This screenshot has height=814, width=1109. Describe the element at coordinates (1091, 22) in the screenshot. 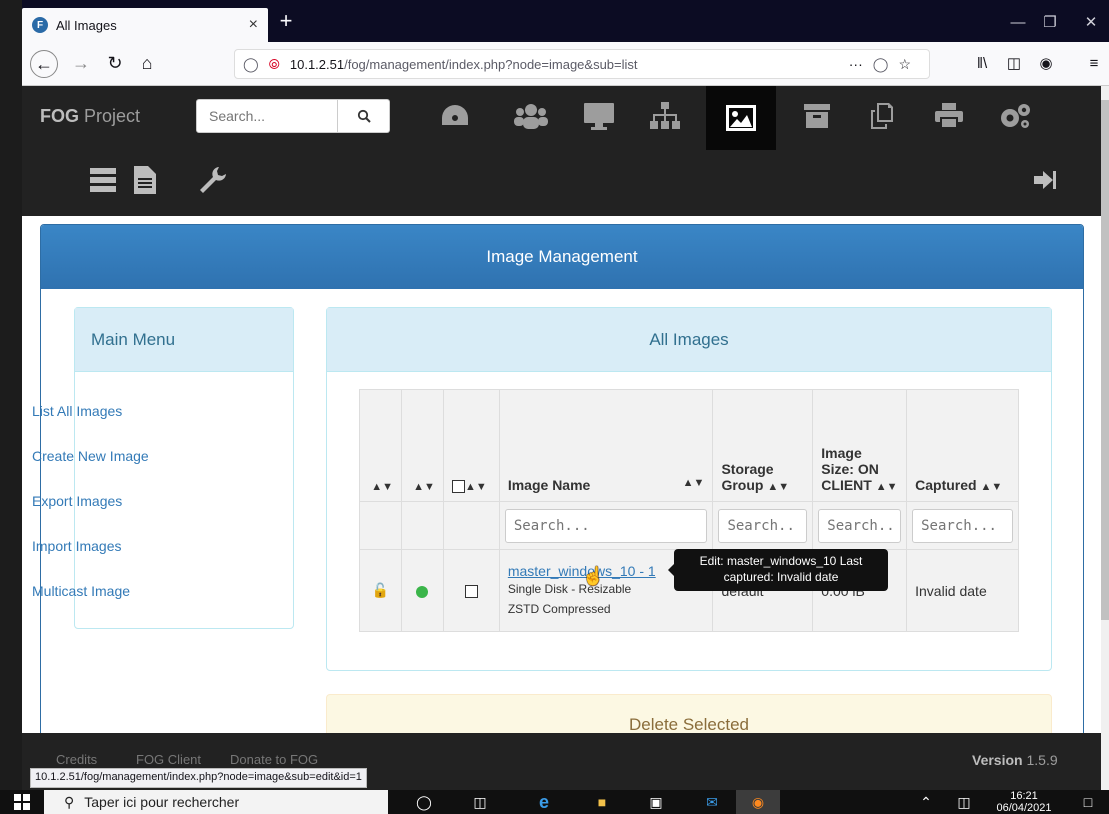

I see `close-window-icon: ✕` at that location.